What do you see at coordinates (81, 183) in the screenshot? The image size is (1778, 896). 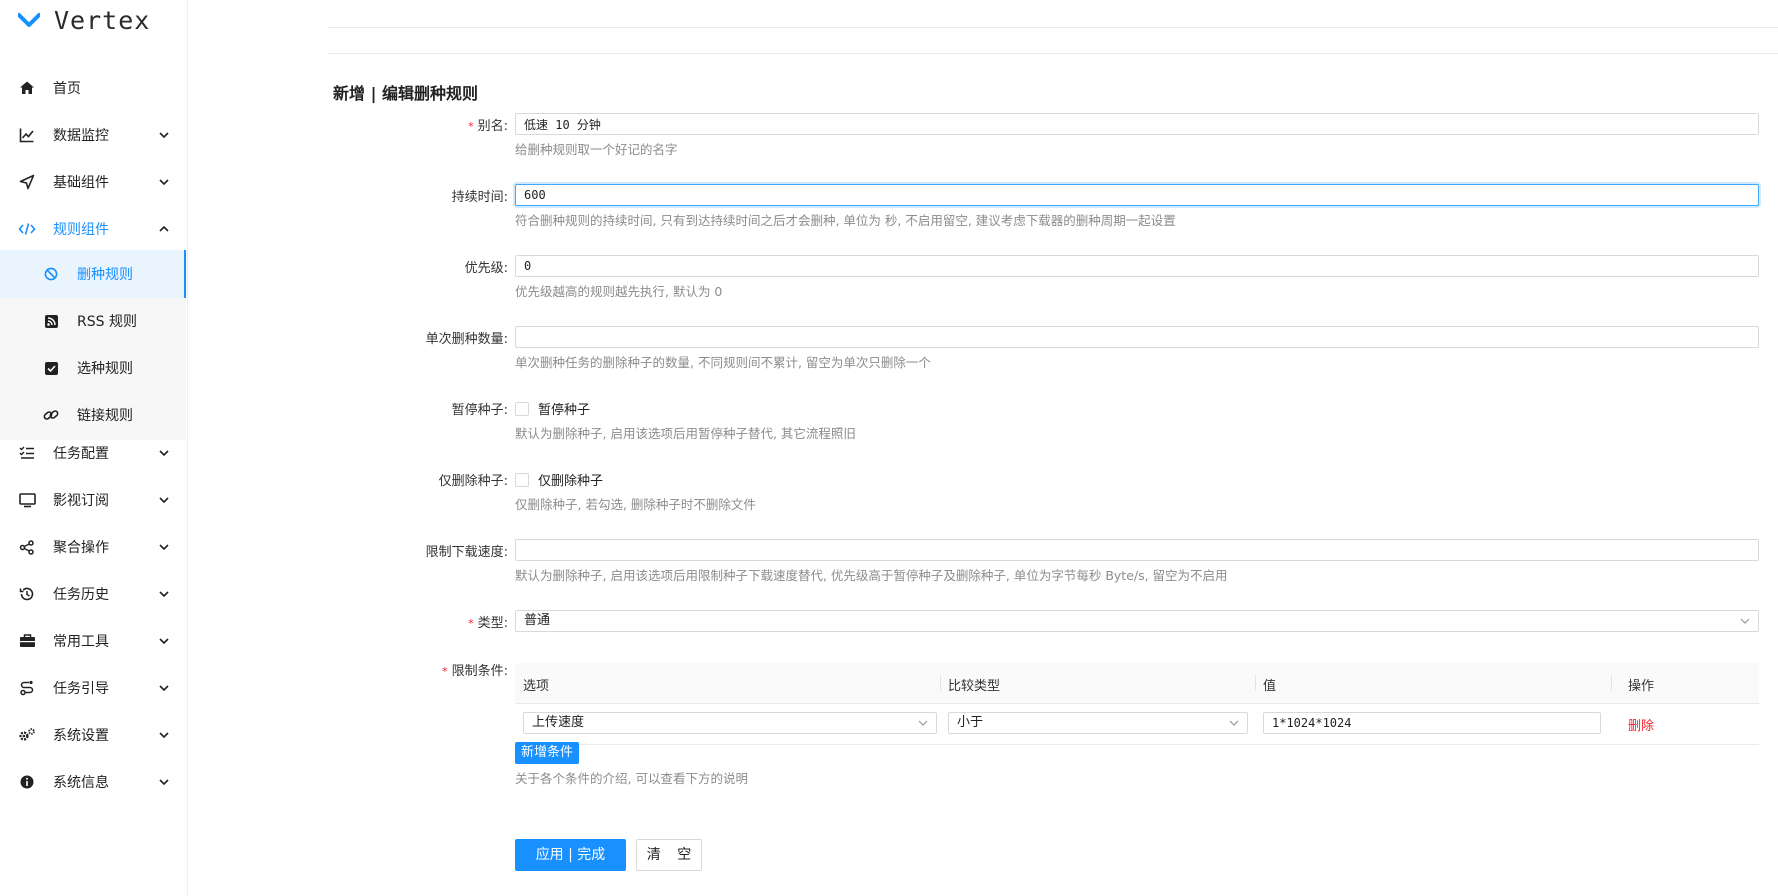 I see `sidebar-item-label: 基础组件` at bounding box center [81, 183].